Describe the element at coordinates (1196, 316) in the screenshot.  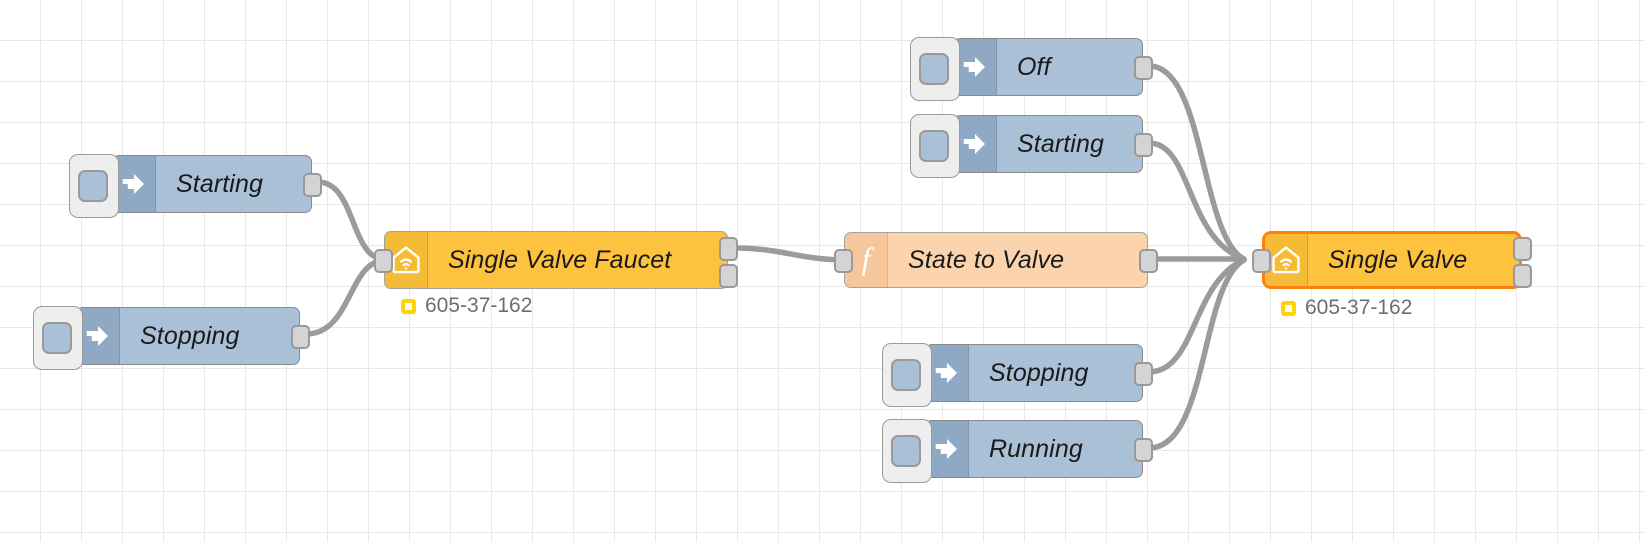
I see `wire-stopping-right-to-single-valve` at that location.